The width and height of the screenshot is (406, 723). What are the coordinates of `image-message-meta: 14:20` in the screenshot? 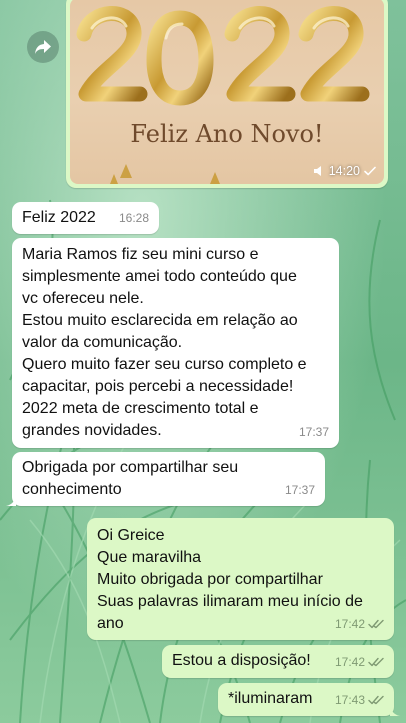 It's located at (344, 171).